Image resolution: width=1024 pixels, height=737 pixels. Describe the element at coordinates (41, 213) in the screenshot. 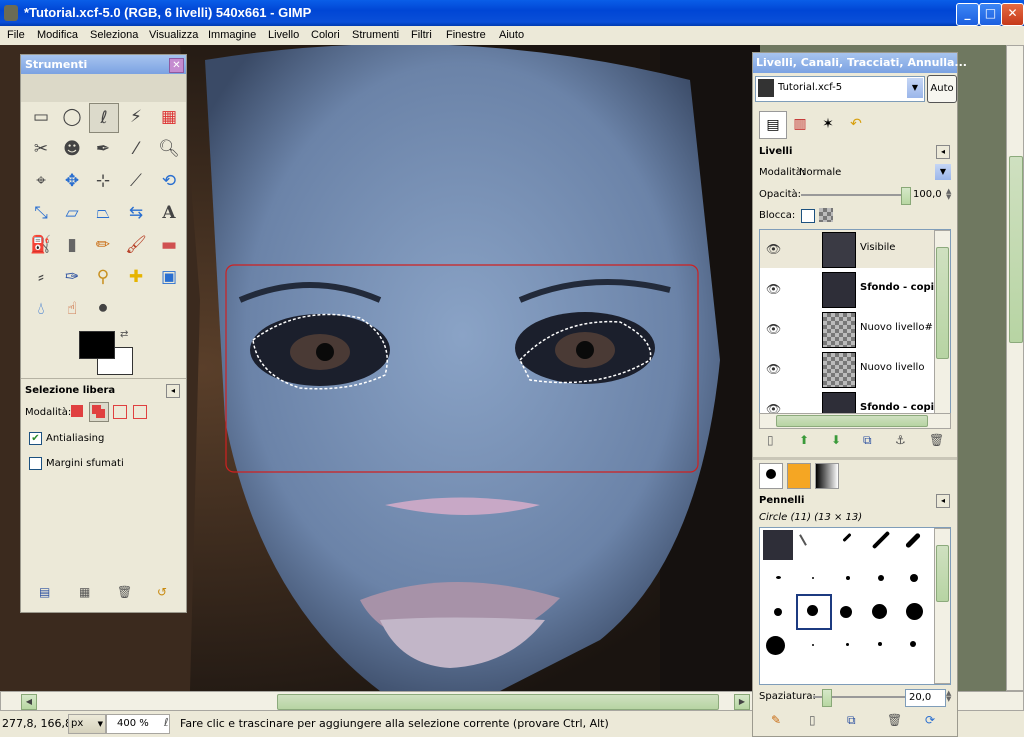

I see `scale-tool-icon: ⤡` at that location.